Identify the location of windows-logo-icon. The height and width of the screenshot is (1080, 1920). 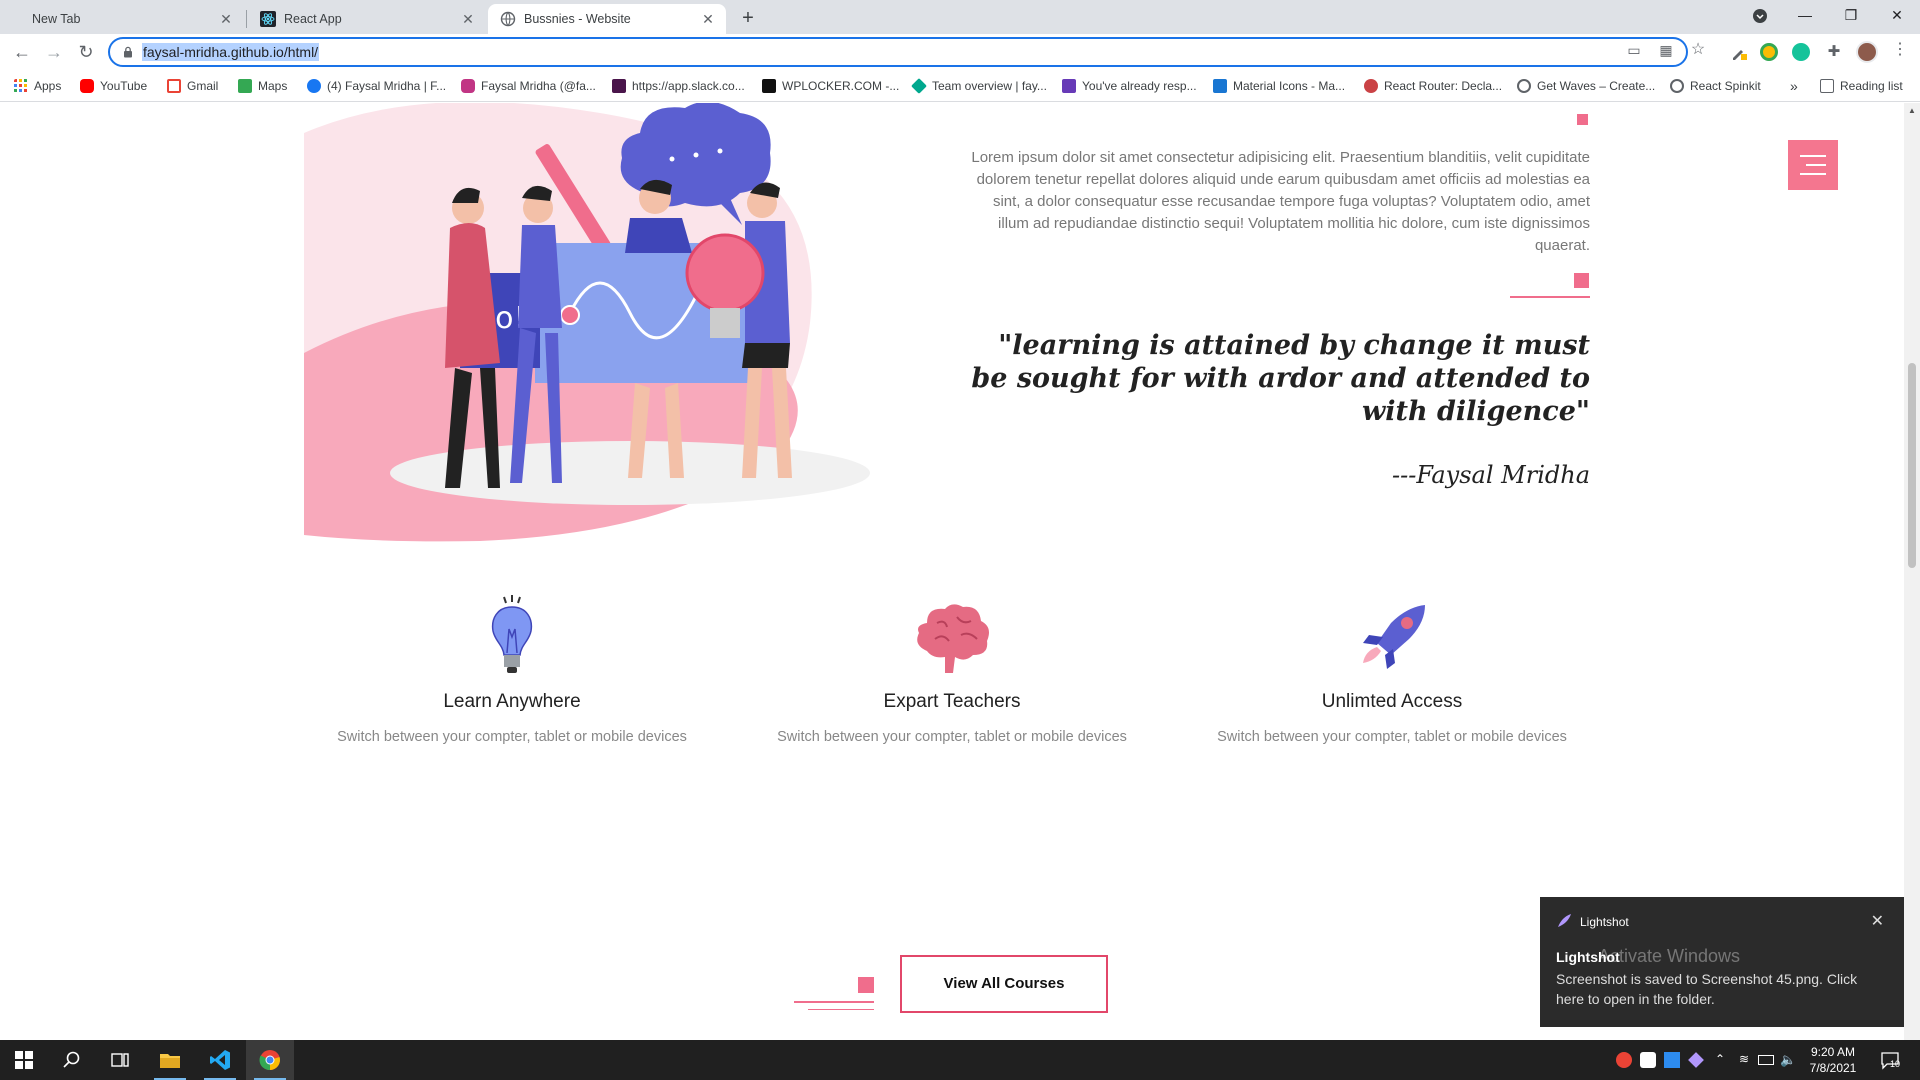
(24, 1060).